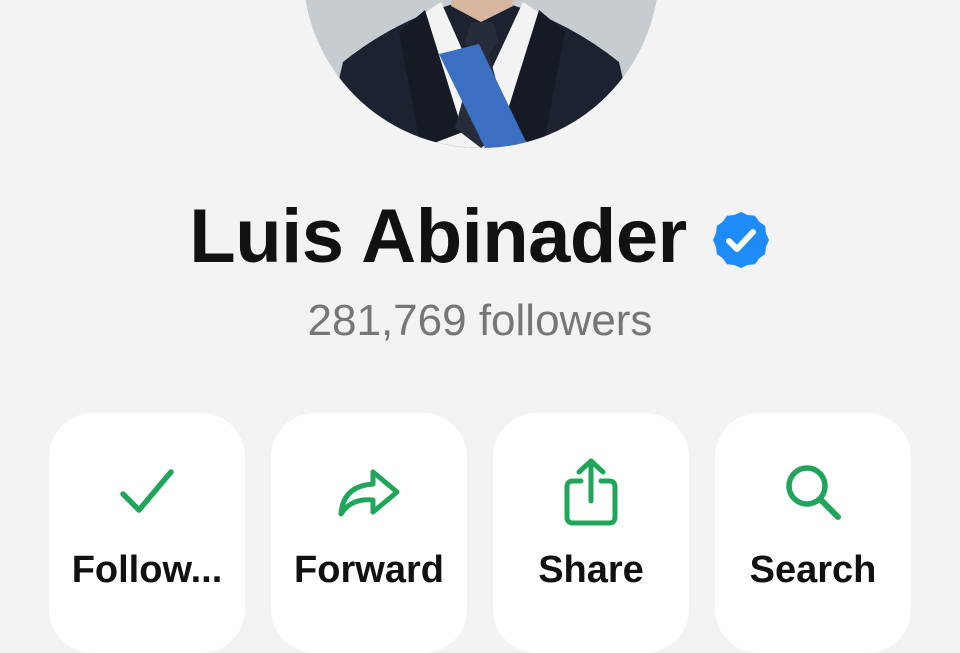 The width and height of the screenshot is (960, 653). What do you see at coordinates (591, 533) in the screenshot?
I see `share-button: Share` at bounding box center [591, 533].